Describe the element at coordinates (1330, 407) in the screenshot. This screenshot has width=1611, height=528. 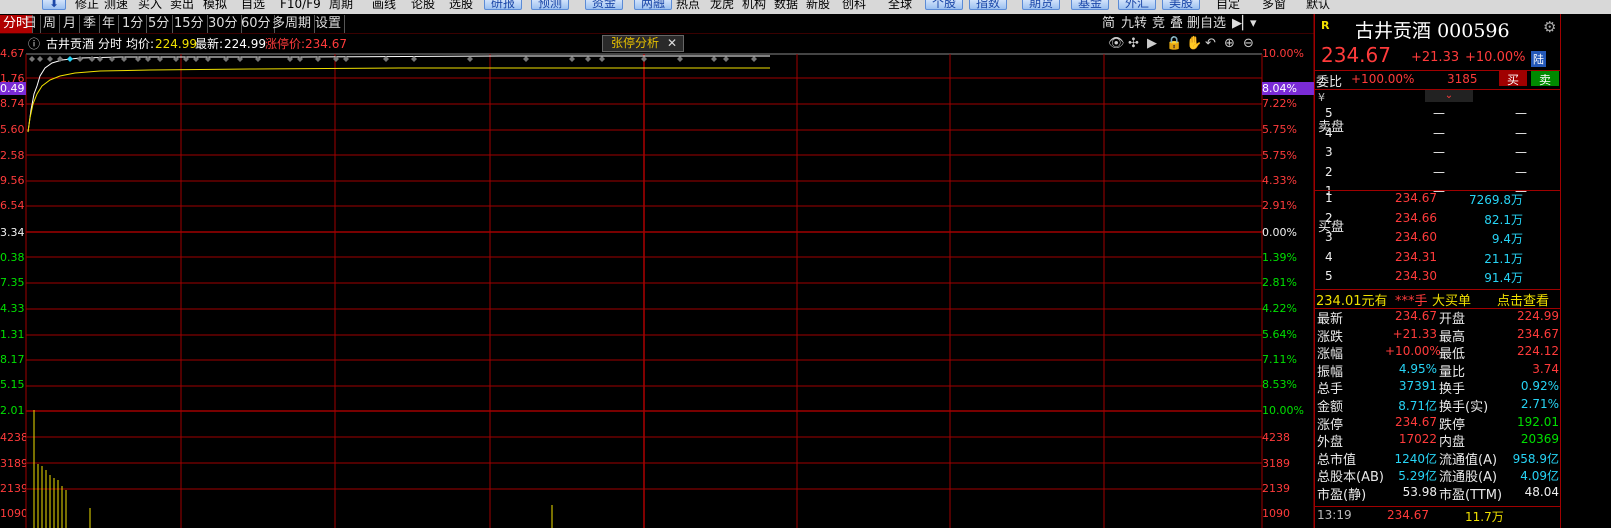
I see `quote-label: 金额` at that location.